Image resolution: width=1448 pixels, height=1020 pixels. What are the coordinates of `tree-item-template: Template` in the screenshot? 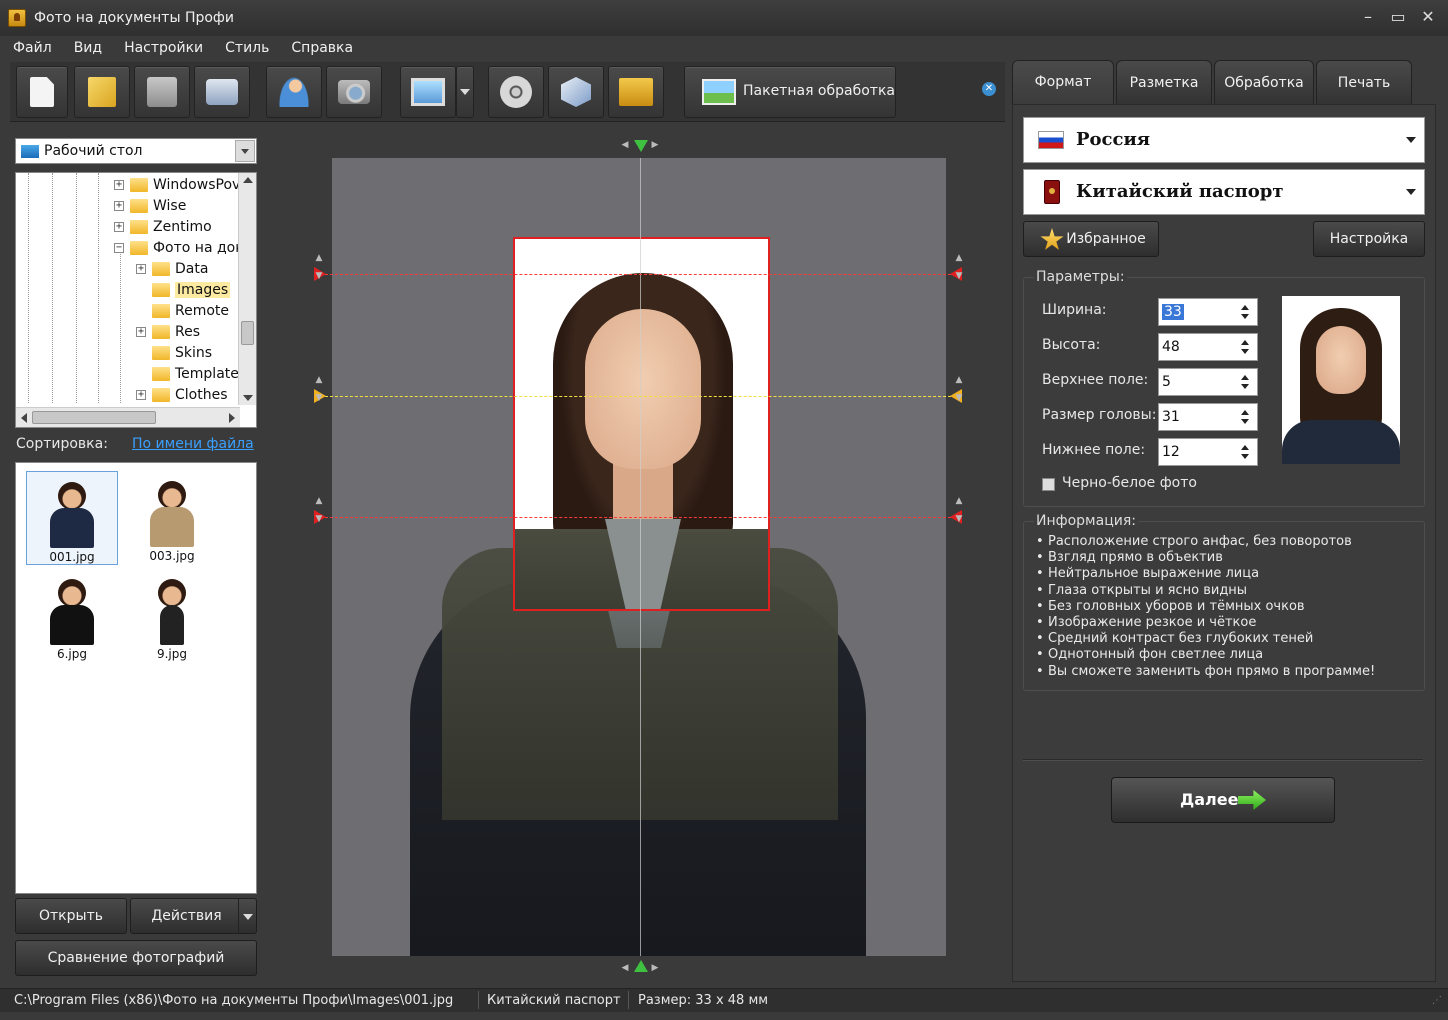 It's located at (187, 374).